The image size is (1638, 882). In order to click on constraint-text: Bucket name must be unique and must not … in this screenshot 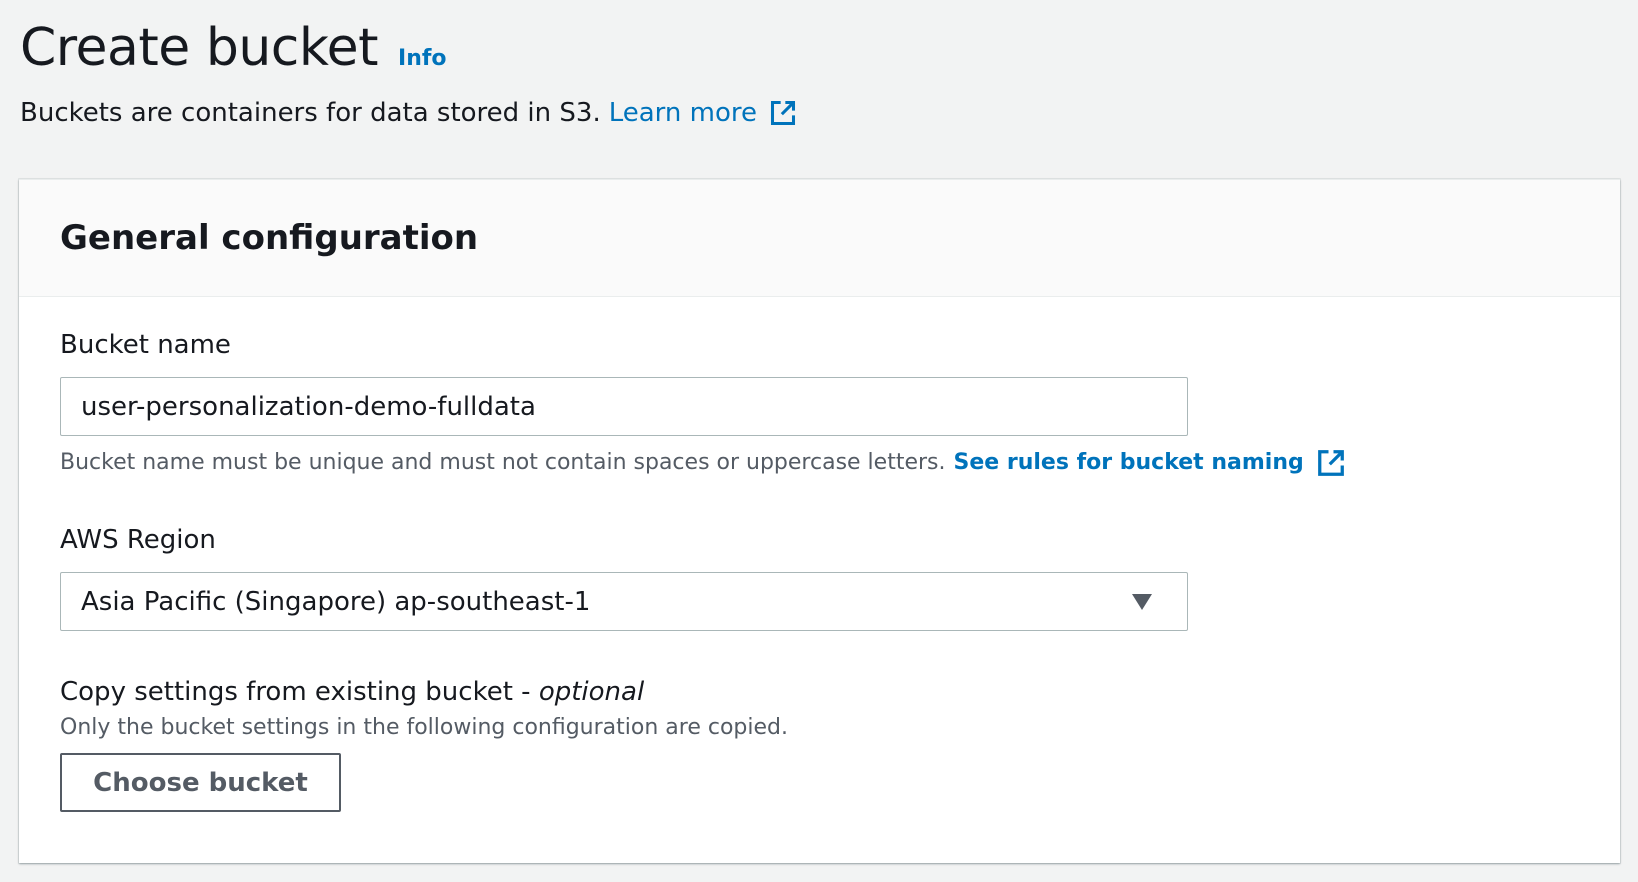, I will do `click(503, 462)`.